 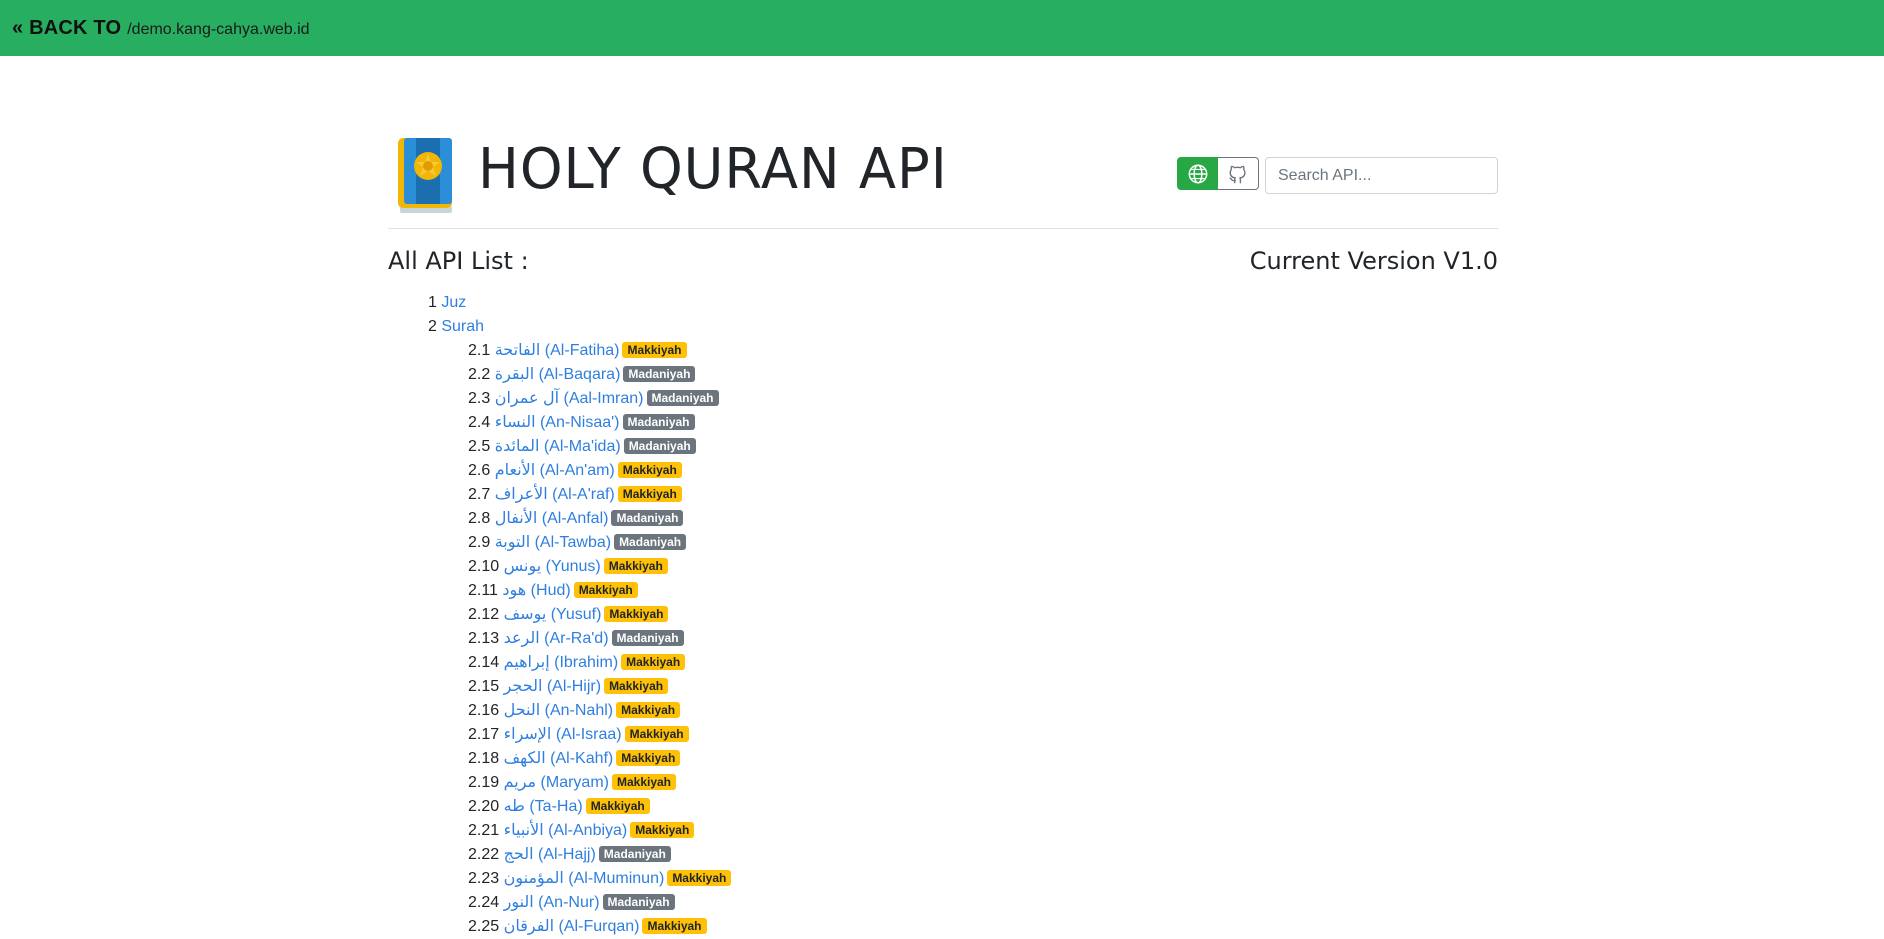 I want to click on item-number: 2.6, so click(x=479, y=470).